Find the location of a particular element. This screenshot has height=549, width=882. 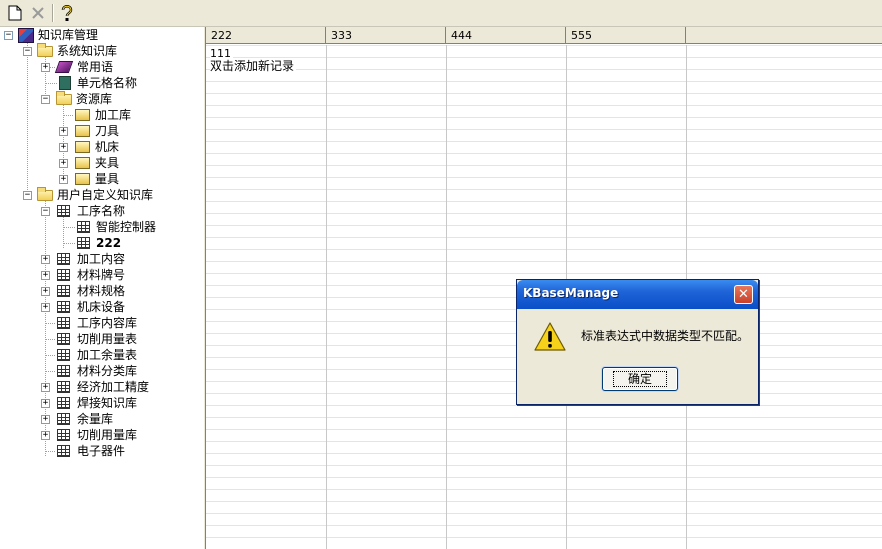

cutting-amount-lib-expand-toggle: + is located at coordinates (45, 435).